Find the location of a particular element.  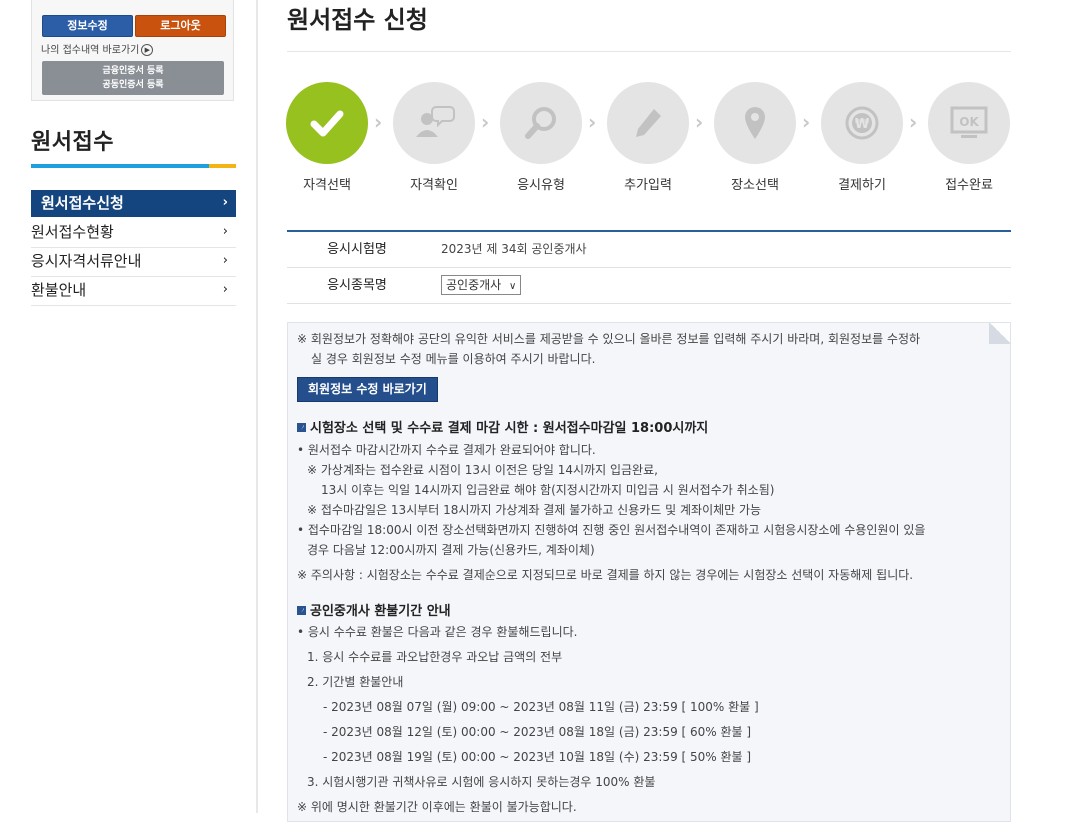

sidebar-item-documents: 응시자격서류안내 › is located at coordinates (133, 262).